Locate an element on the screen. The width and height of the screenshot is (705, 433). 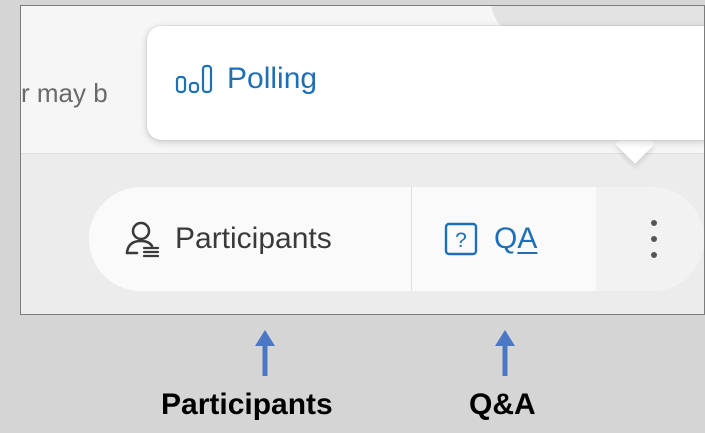
caption-participants: Participants is located at coordinates (247, 404).